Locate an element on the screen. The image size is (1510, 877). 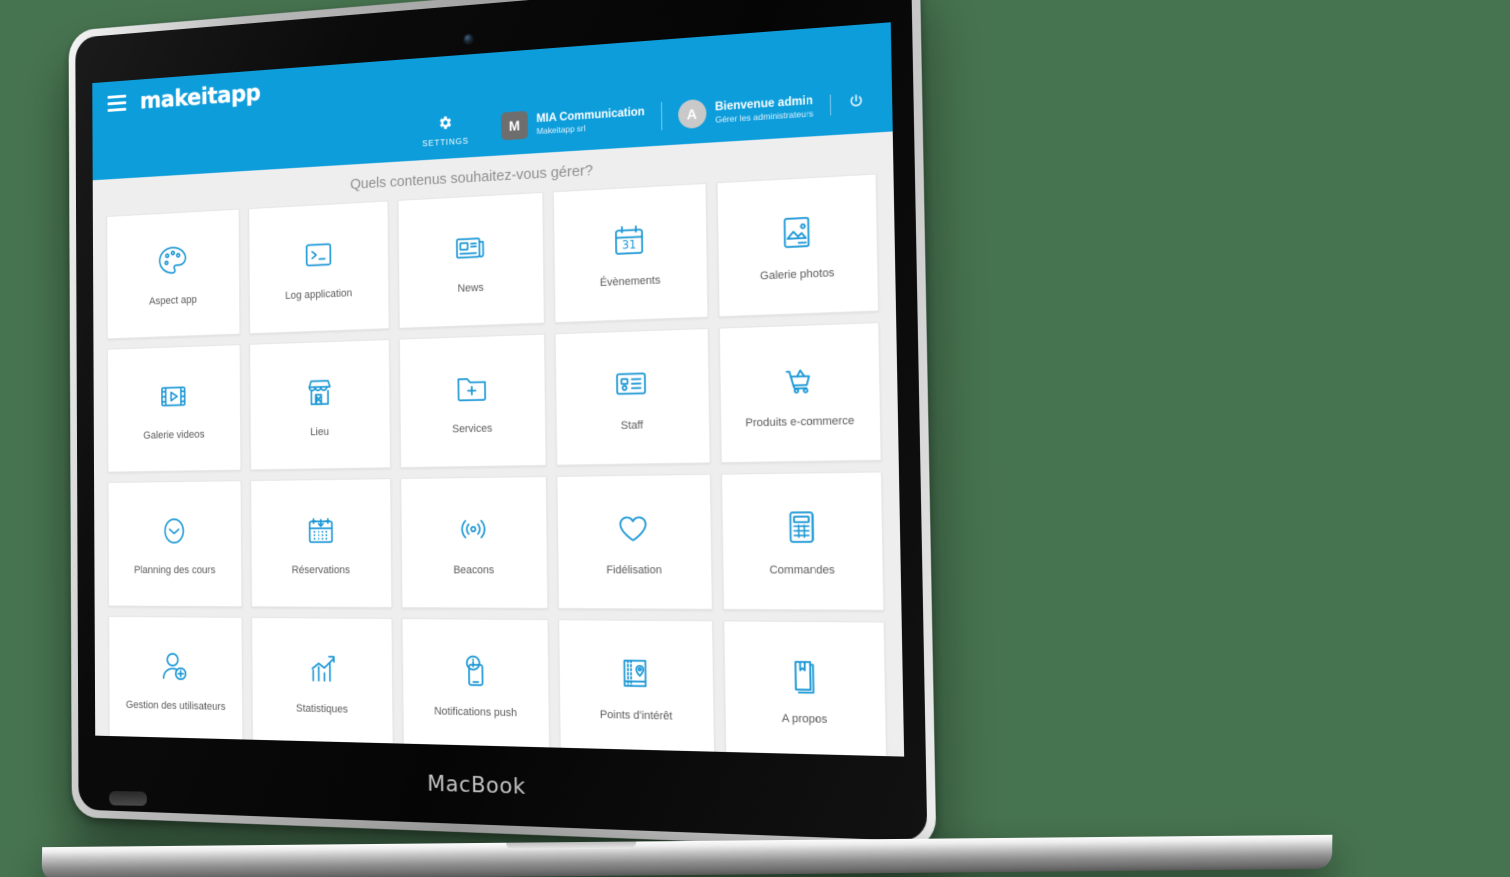
gear-icon is located at coordinates (445, 123).